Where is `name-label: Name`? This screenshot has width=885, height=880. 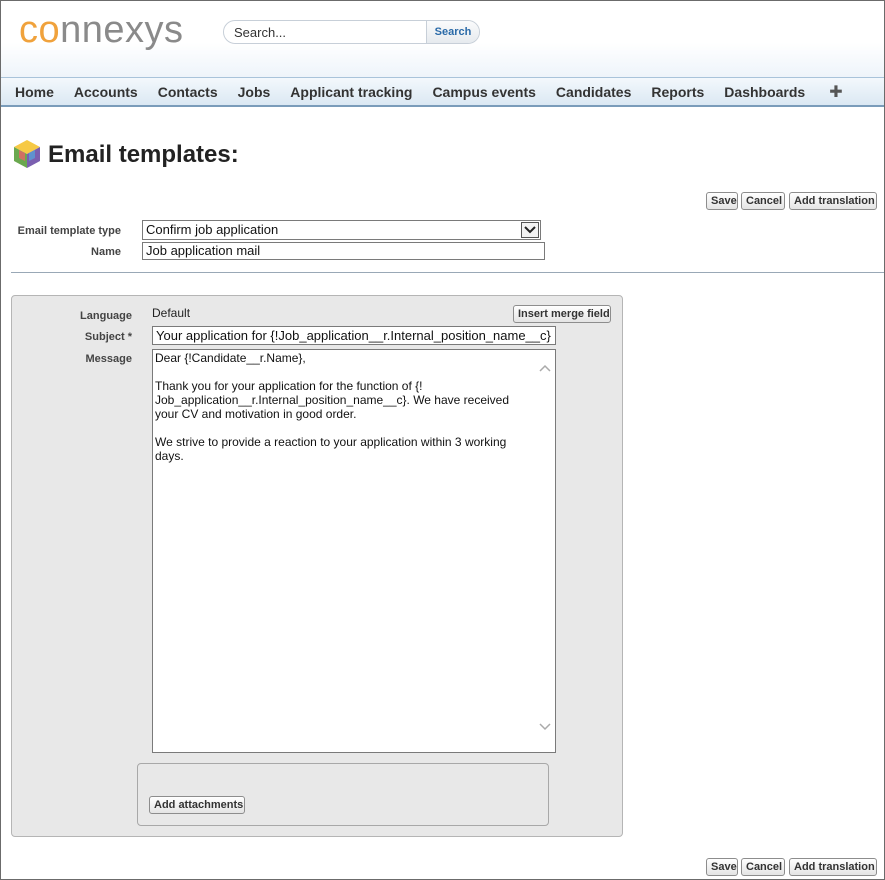
name-label: Name is located at coordinates (106, 252).